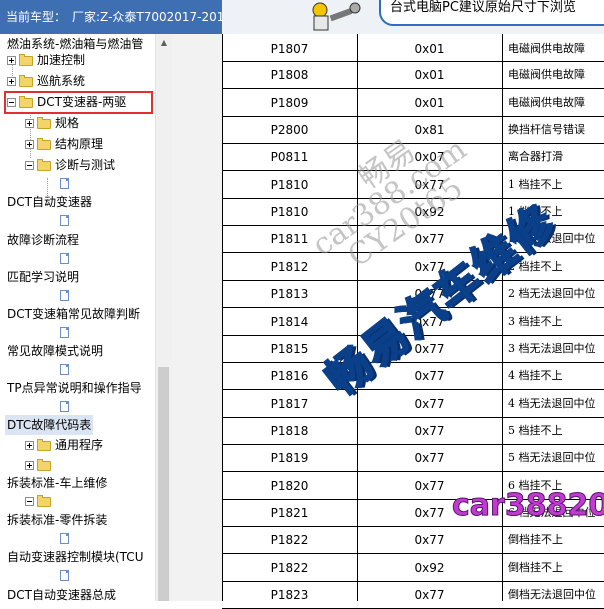 This screenshot has width=604, height=609. Describe the element at coordinates (289, 157) in the screenshot. I see `dtc-code-cell: P0811` at that location.